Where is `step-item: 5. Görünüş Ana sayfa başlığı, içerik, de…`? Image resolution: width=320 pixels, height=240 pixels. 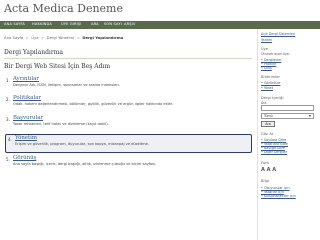
step-item: 5. Görünüş Ana sayfa başlığı, içerik, de… is located at coordinates (128, 163).